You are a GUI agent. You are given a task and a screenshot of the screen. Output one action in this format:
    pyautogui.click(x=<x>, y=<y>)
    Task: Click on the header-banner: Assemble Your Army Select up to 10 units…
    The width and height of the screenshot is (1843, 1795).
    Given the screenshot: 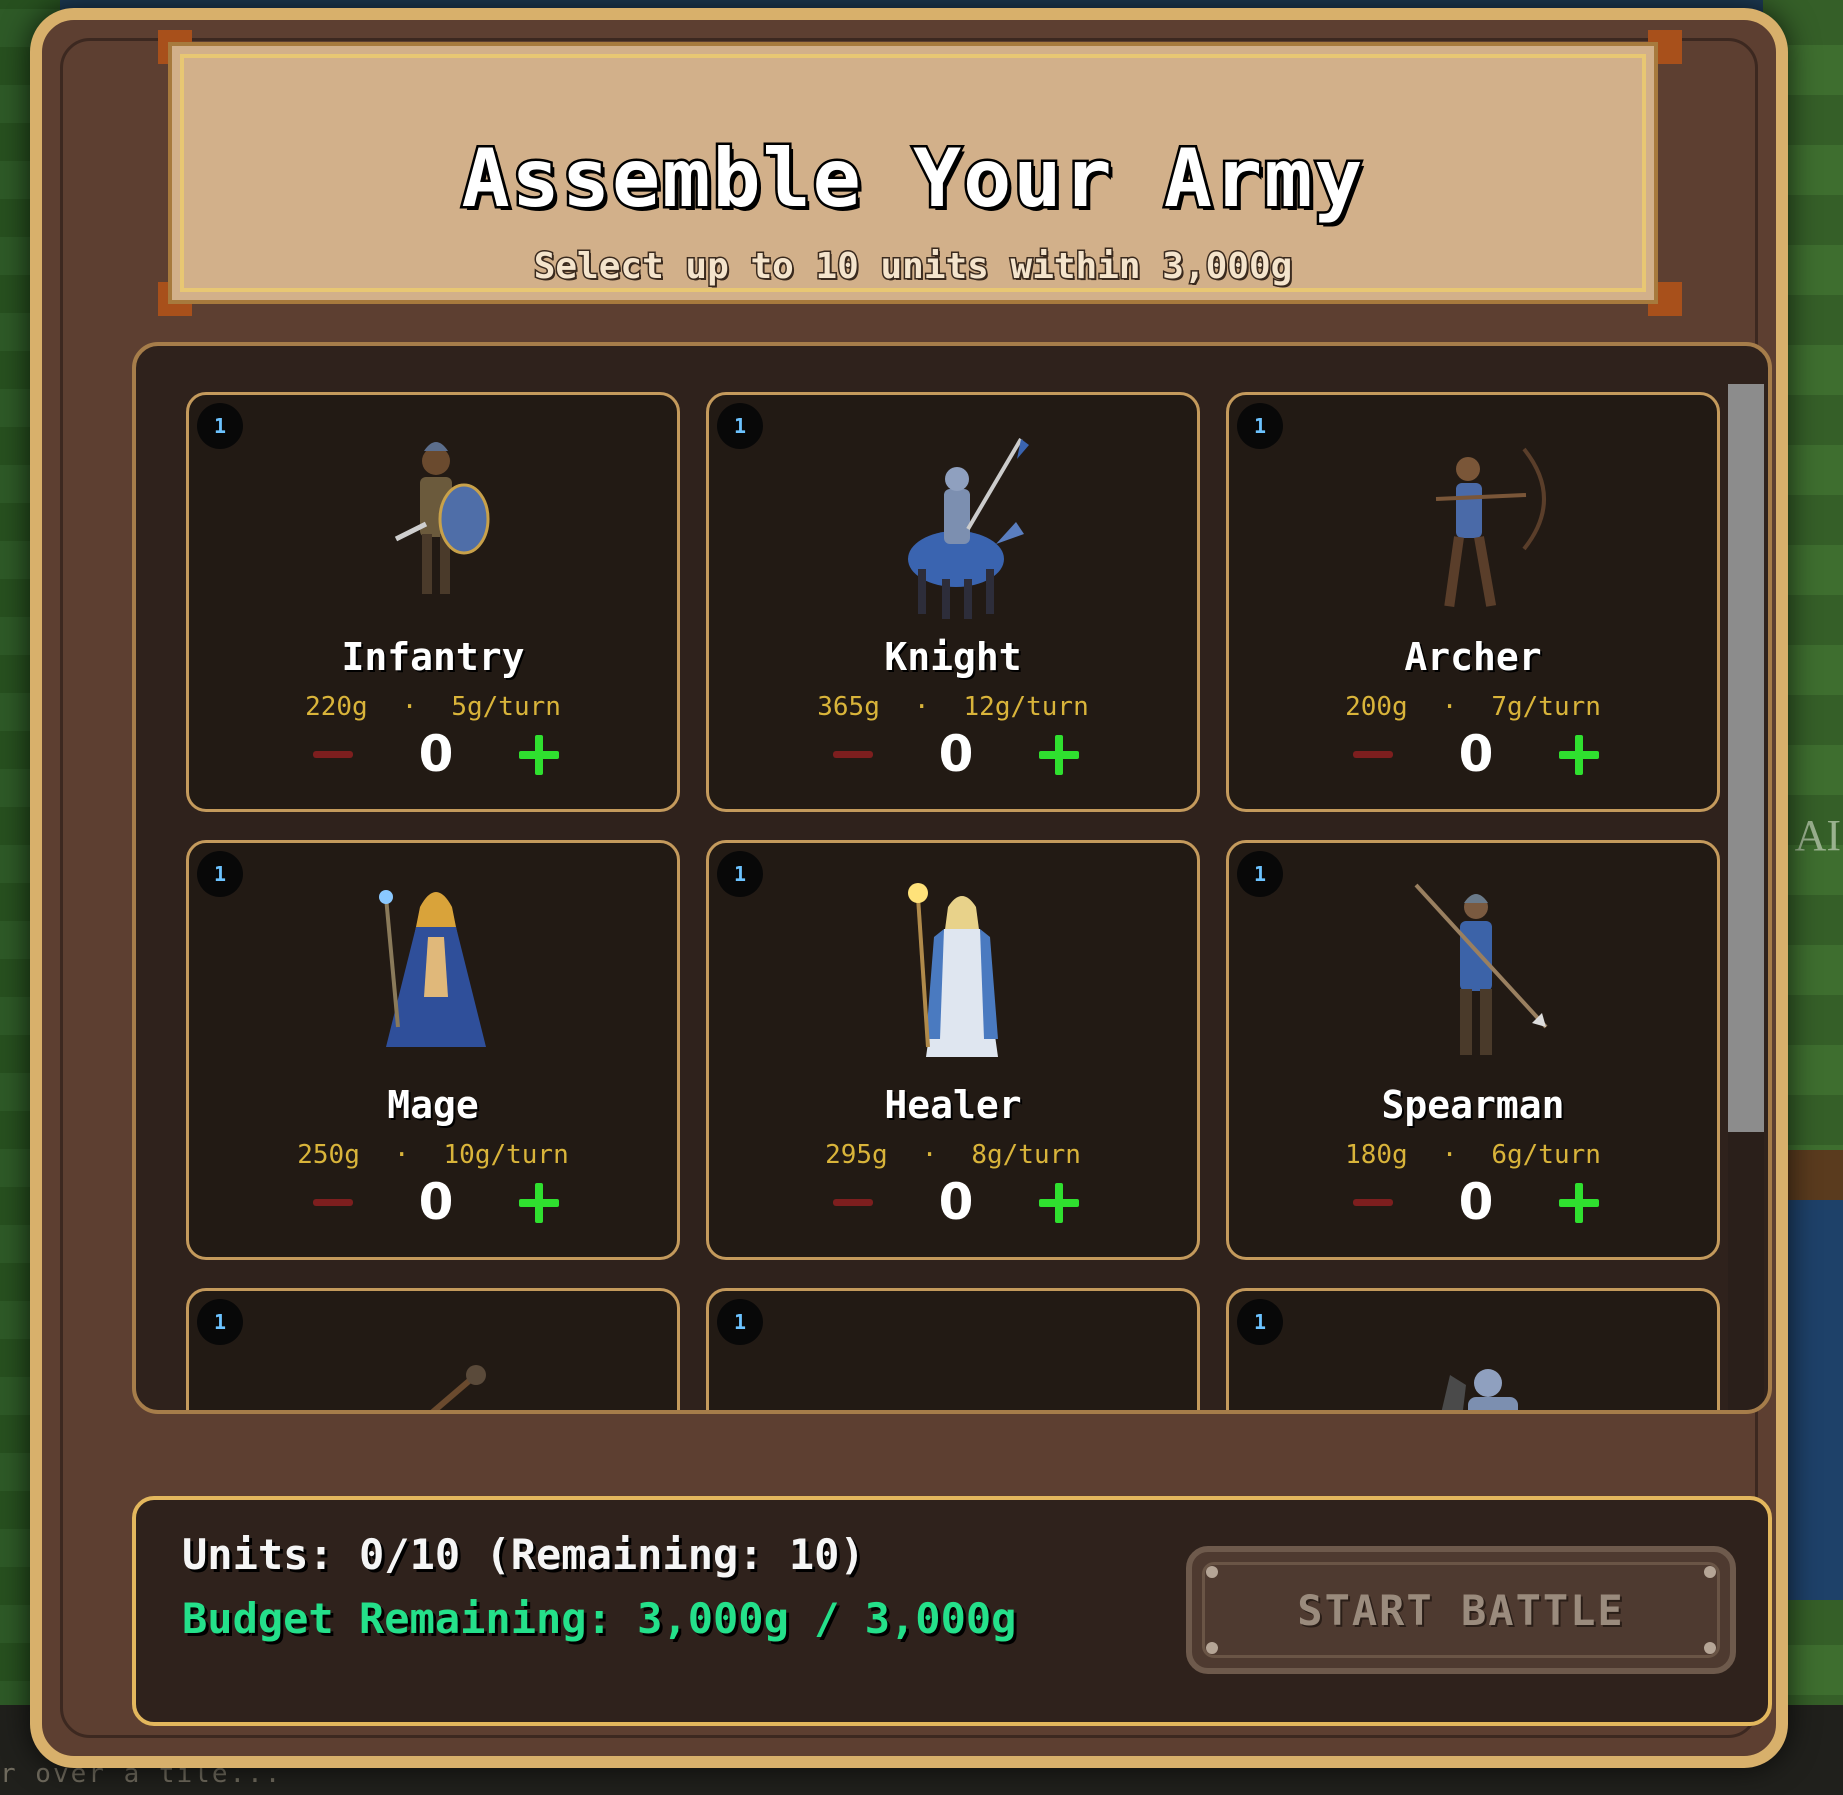 What is the action you would take?
    pyautogui.click(x=913, y=173)
    